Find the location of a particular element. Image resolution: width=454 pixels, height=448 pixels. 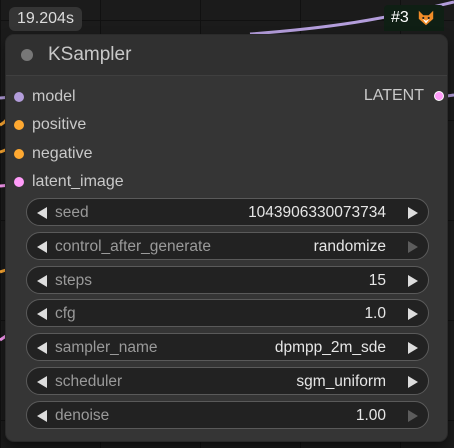

slot-dot-latent-image is located at coordinates (19, 182).